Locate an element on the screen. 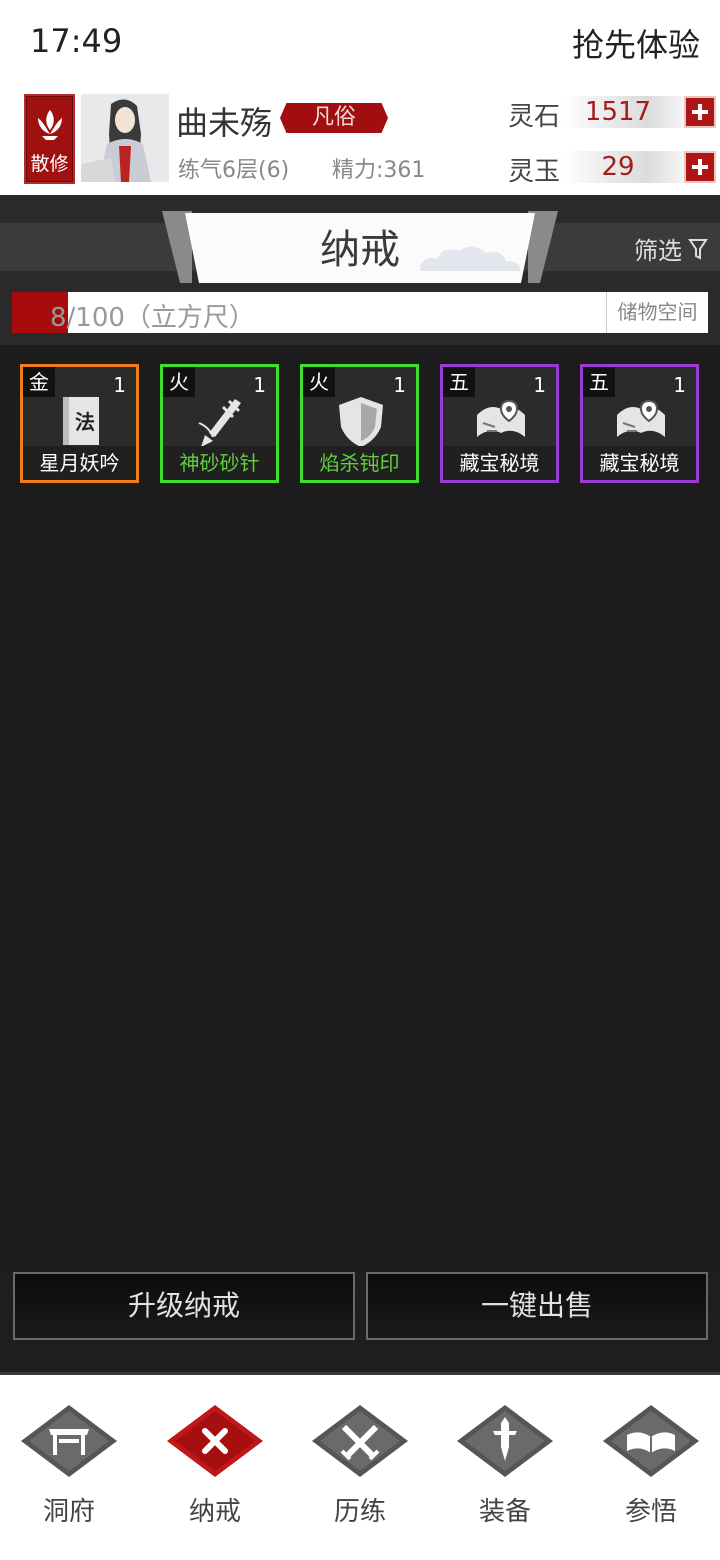 Image resolution: width=720 pixels, height=1560 pixels. svg-text: 法 is located at coordinates (85, 422).